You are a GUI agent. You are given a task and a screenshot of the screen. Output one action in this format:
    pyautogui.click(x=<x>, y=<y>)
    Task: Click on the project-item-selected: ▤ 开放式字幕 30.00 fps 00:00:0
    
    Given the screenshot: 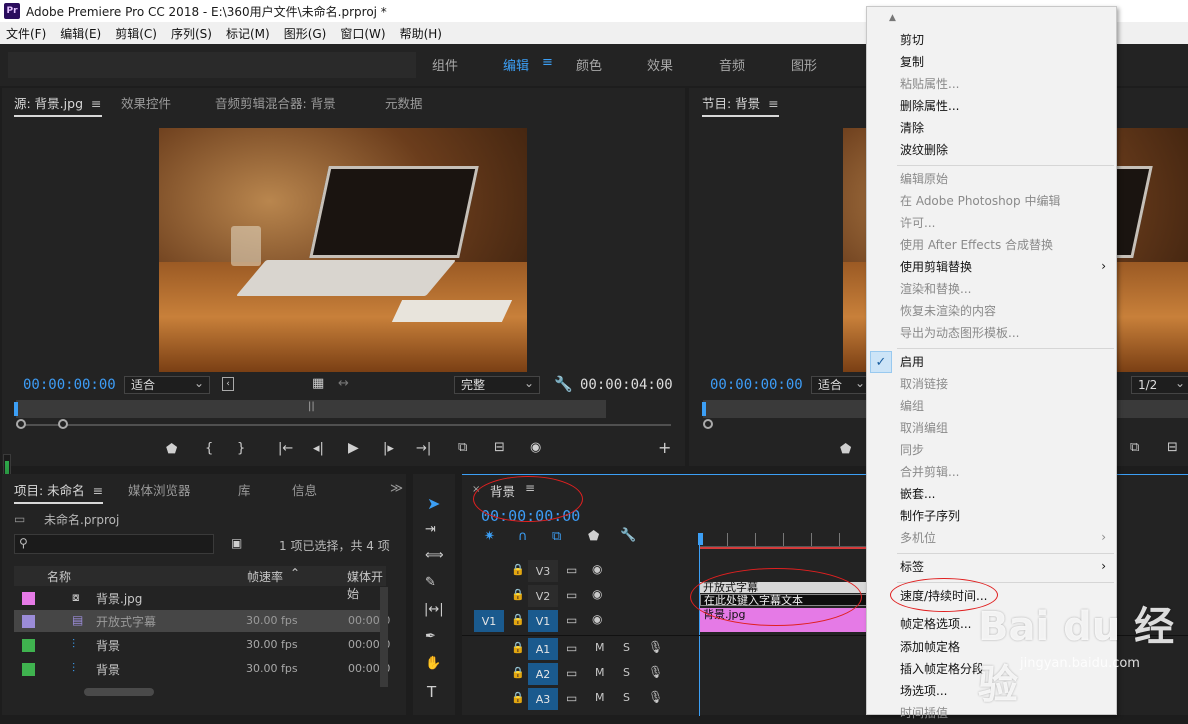 What is the action you would take?
    pyautogui.click(x=202, y=621)
    